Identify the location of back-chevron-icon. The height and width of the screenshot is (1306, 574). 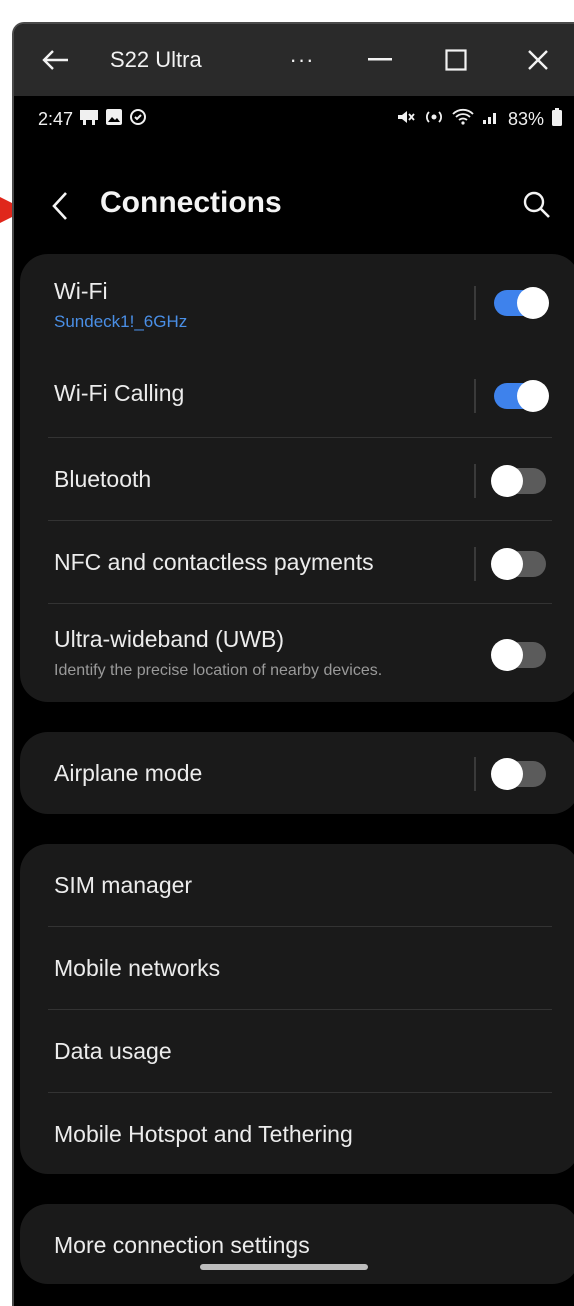
(60, 208).